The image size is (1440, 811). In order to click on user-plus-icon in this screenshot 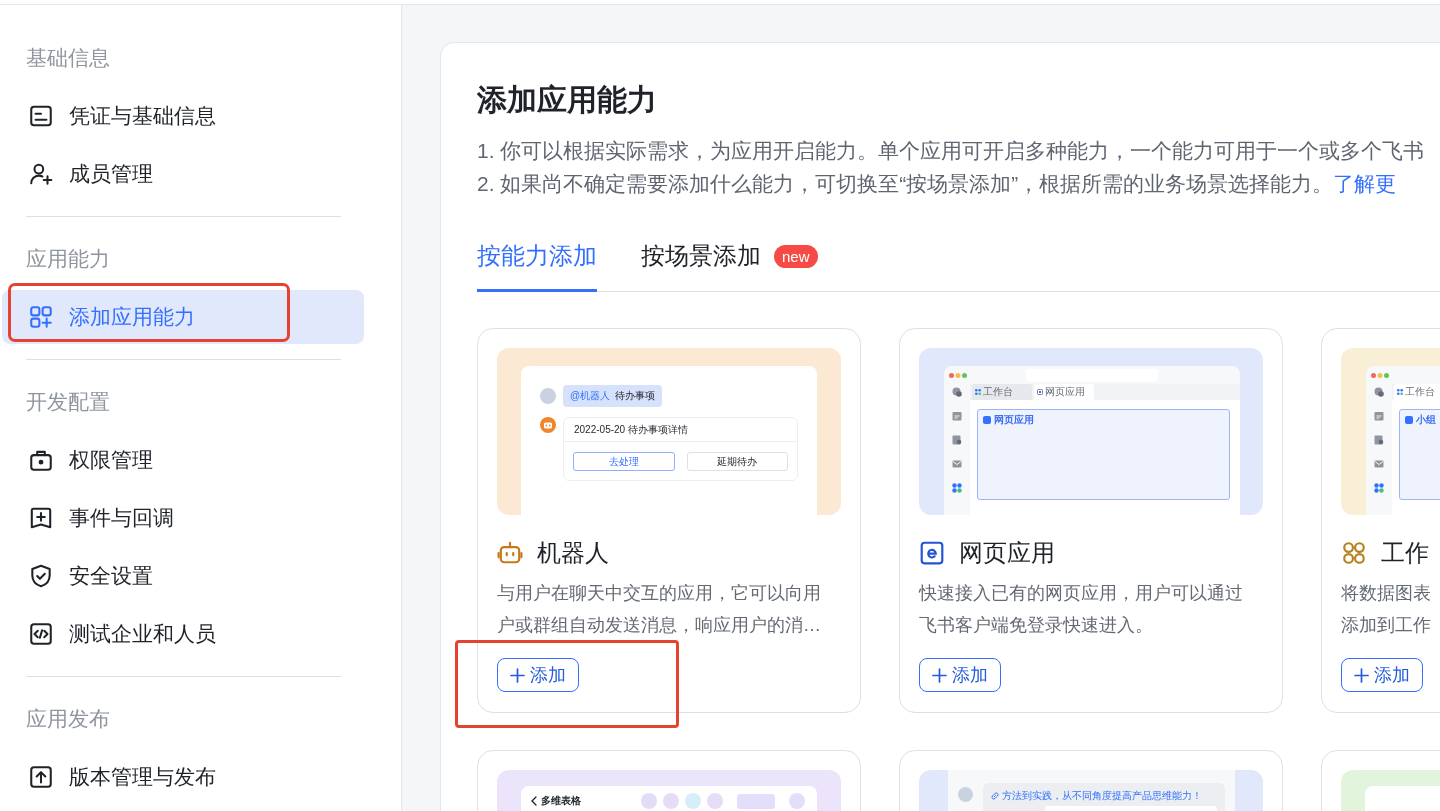, I will do `click(41, 174)`.